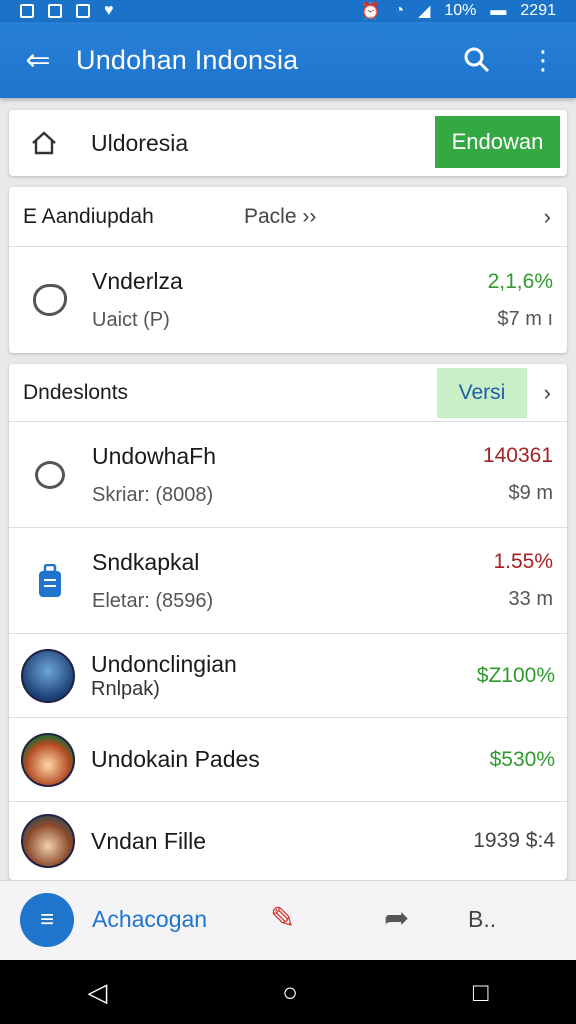  I want to click on back-arrow-icon: ⇐, so click(38, 60).